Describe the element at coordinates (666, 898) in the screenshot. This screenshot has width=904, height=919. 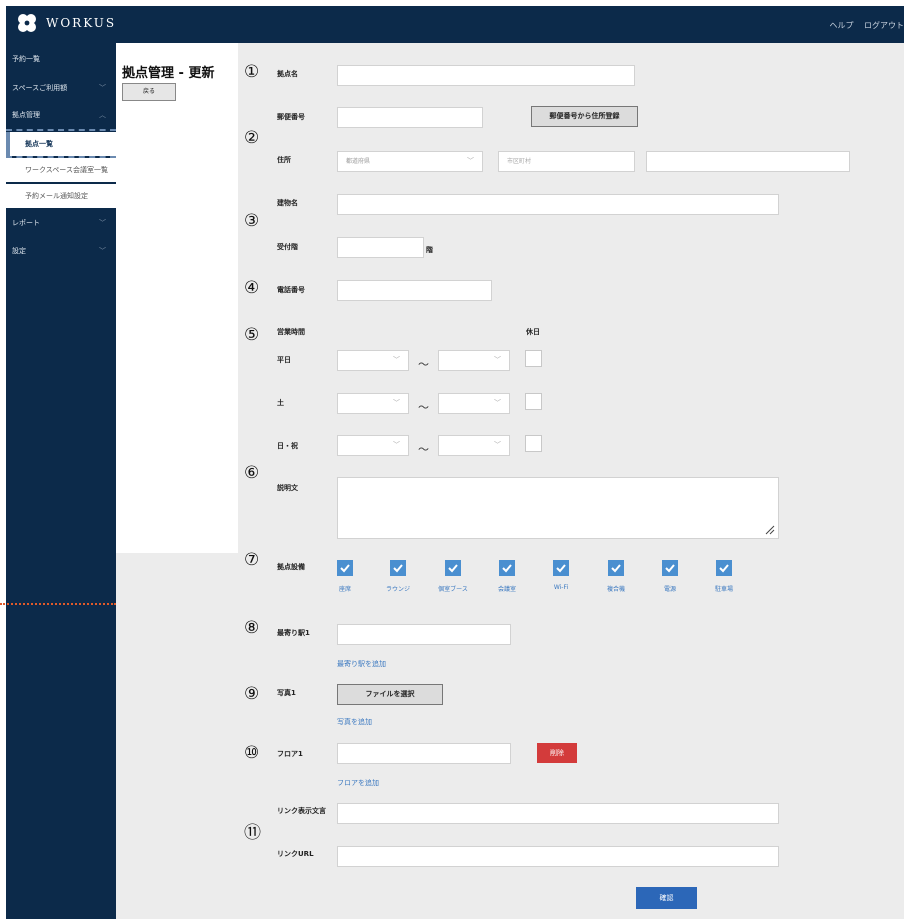
I see `confirm-button: 確認` at that location.